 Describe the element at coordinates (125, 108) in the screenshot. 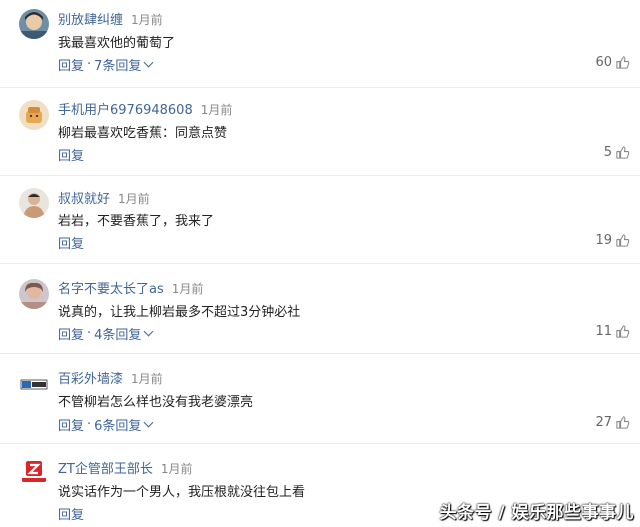

I see `comment-username: 手机用户6976948608` at that location.